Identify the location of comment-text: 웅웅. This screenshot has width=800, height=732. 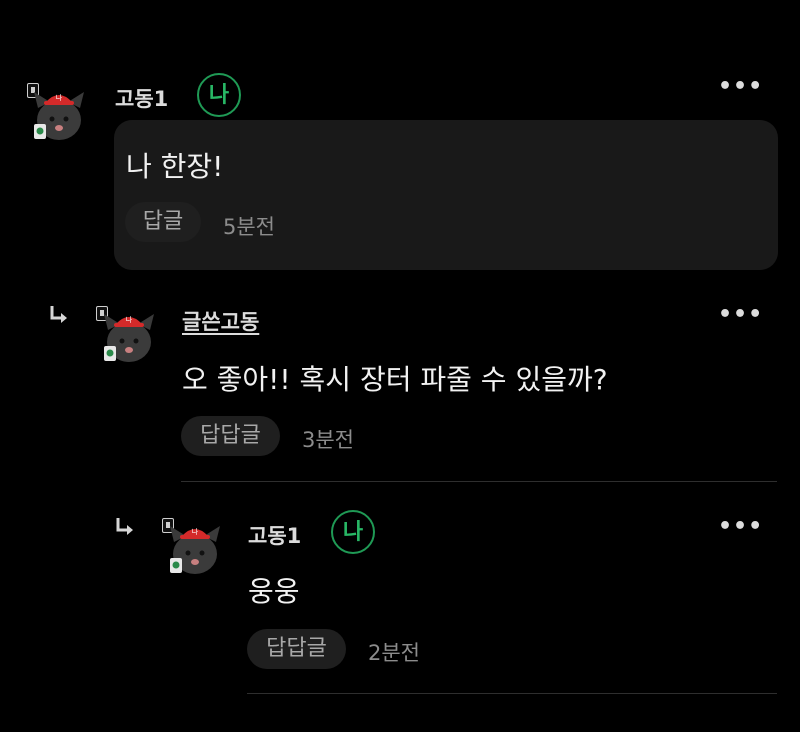
(274, 591).